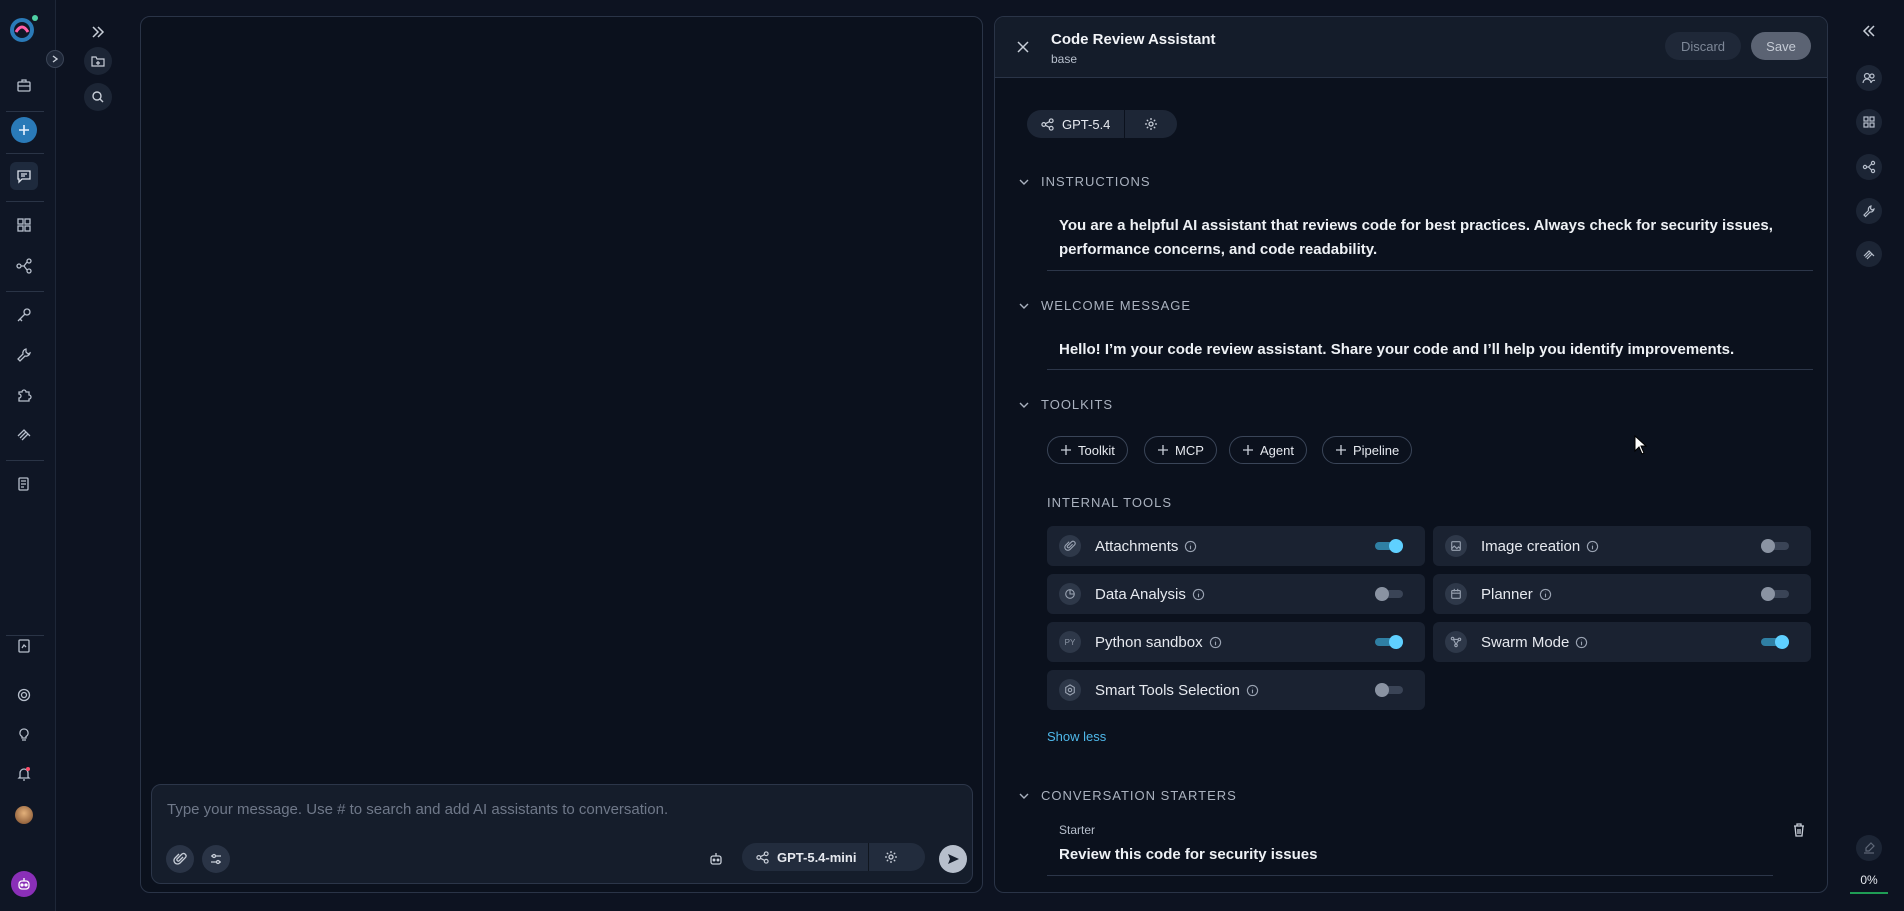 This screenshot has width=1904, height=911. I want to click on starters-label: CONVERSATION STARTERS, so click(1139, 795).